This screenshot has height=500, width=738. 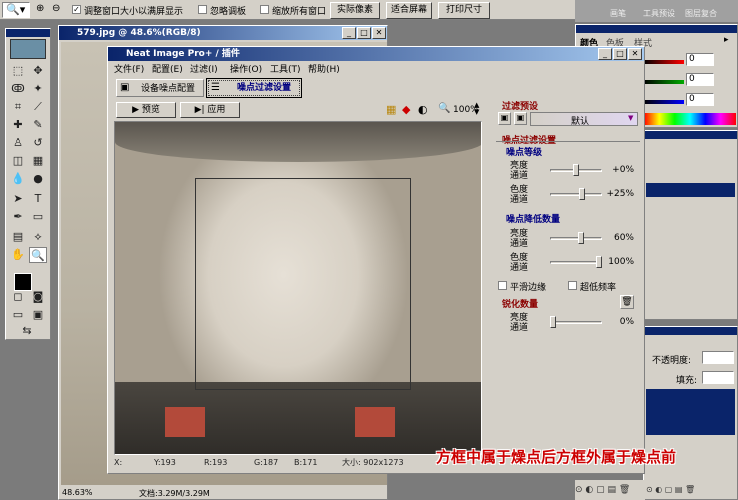 I want to click on green-slider-track, so click(x=664, y=82).